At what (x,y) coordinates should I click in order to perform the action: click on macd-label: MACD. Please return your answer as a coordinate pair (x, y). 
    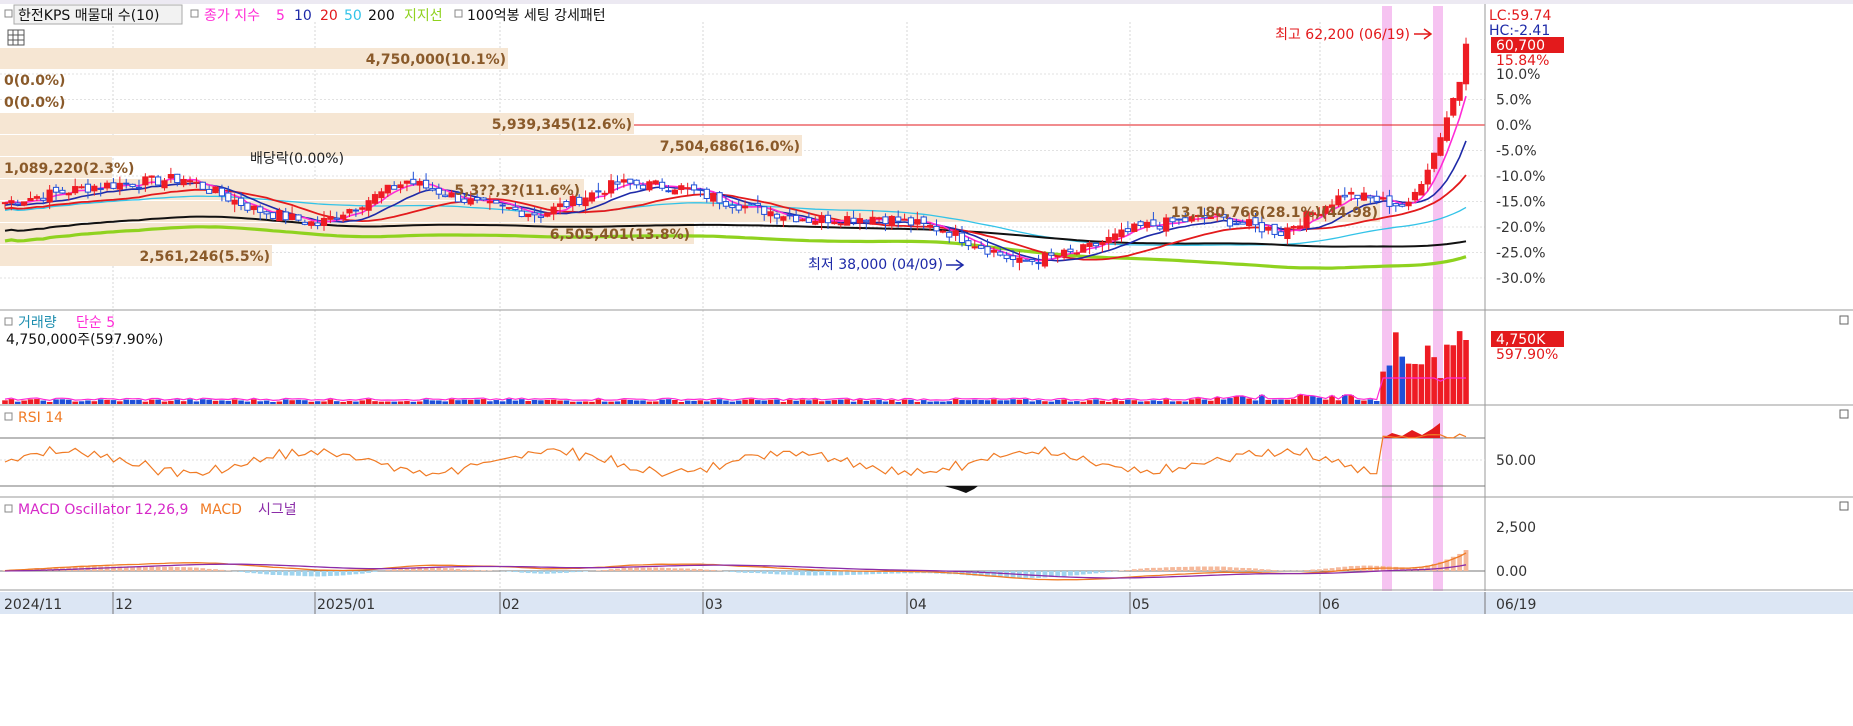
    Looking at the image, I should click on (221, 510).